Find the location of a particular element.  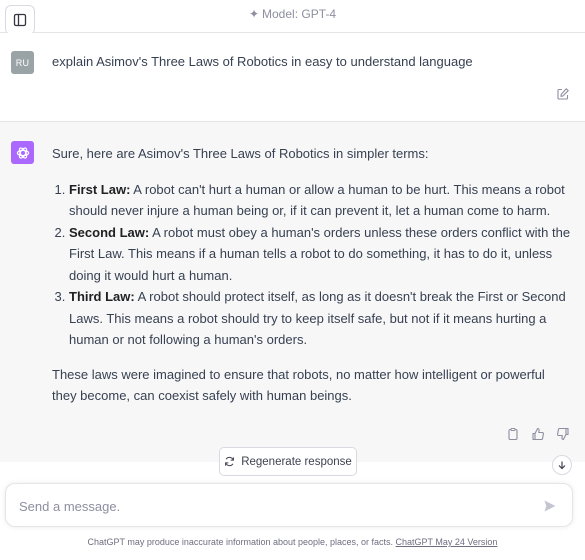

model-label-text: Model: GPT-4 is located at coordinates (299, 14).